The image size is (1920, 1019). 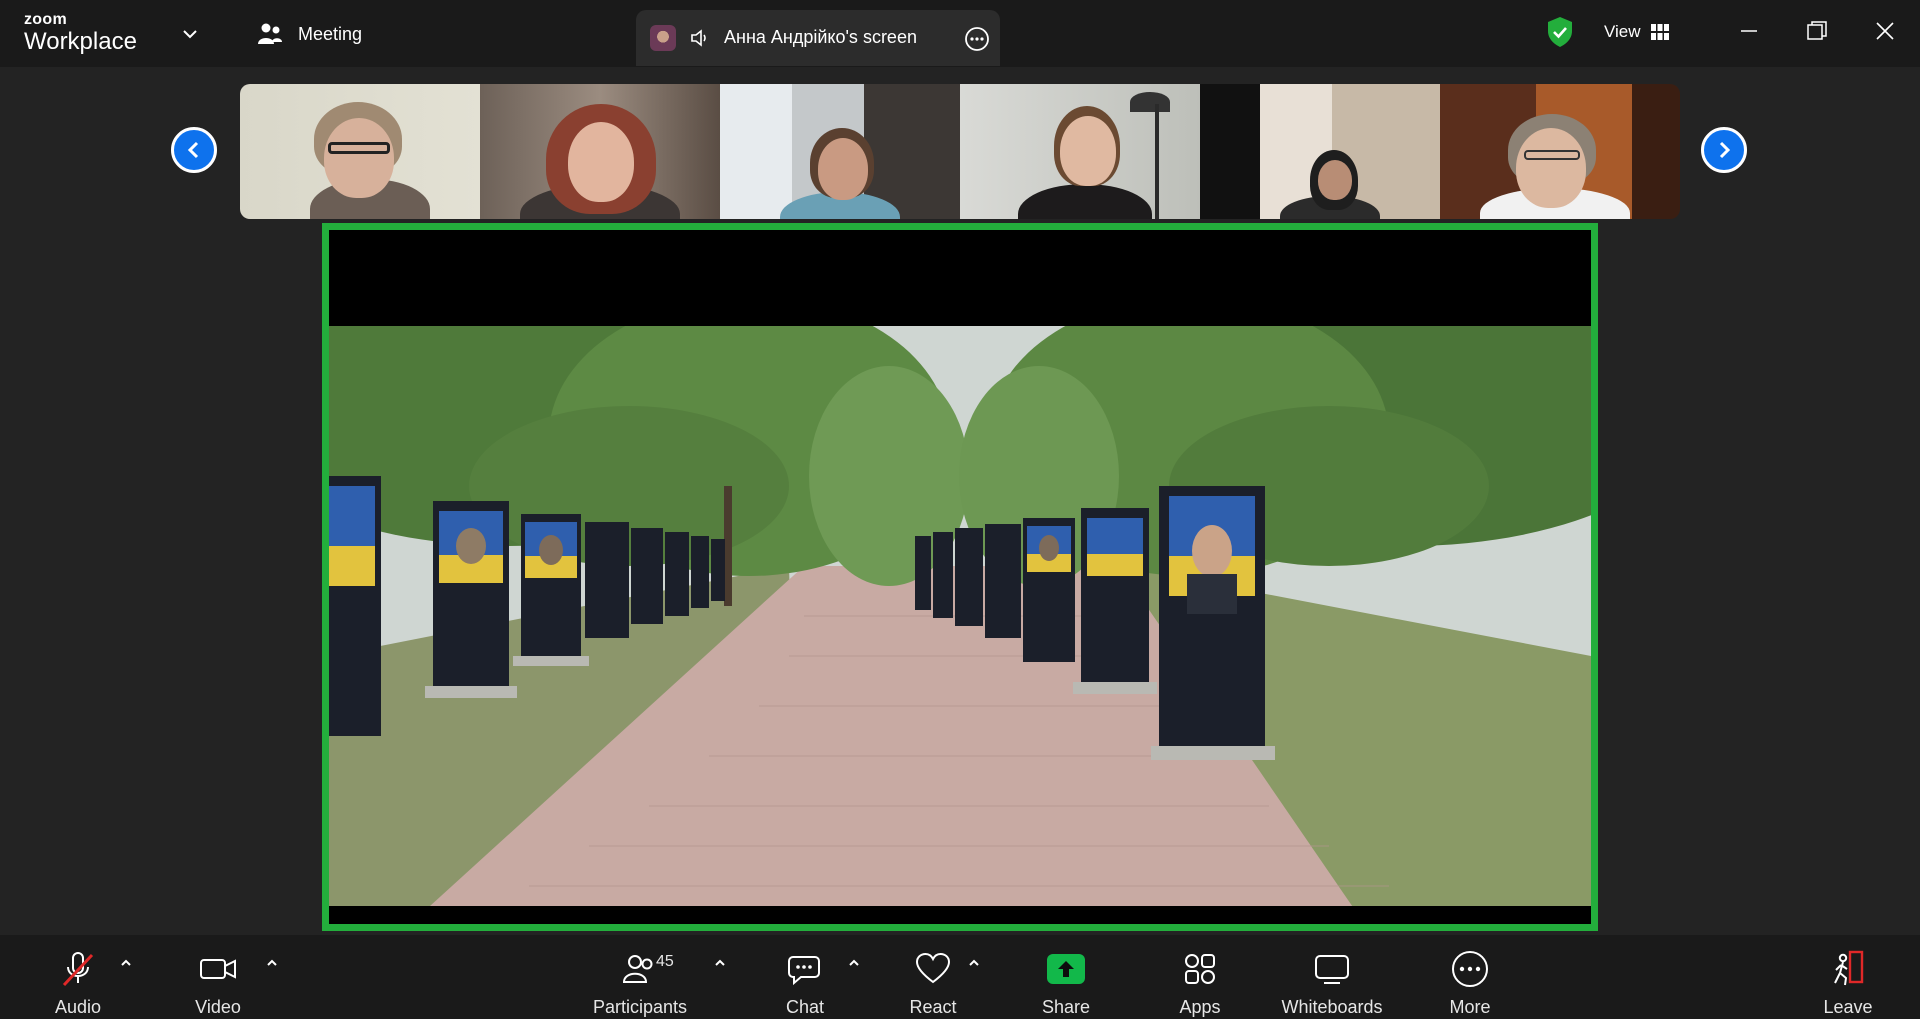 I want to click on share-arrow-icon, so click(x=1066, y=969).